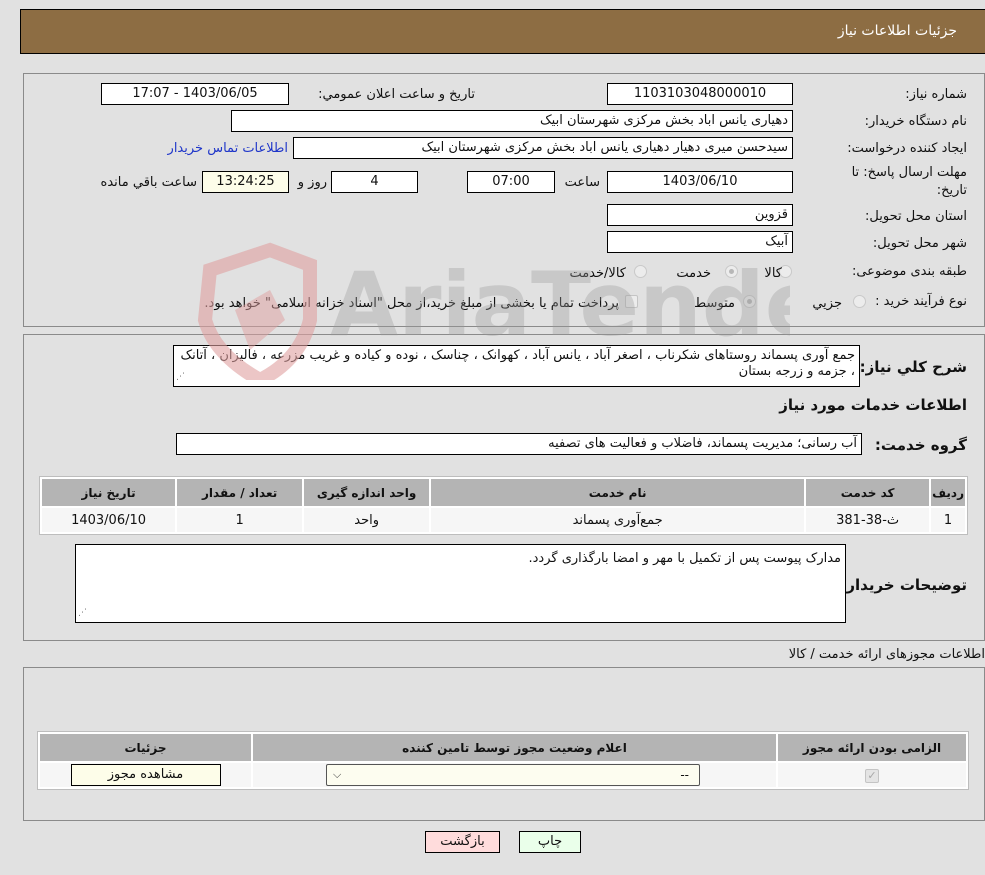 The image size is (985, 875). What do you see at coordinates (618, 492) in the screenshot?
I see `col-service-name: نام خدمت` at bounding box center [618, 492].